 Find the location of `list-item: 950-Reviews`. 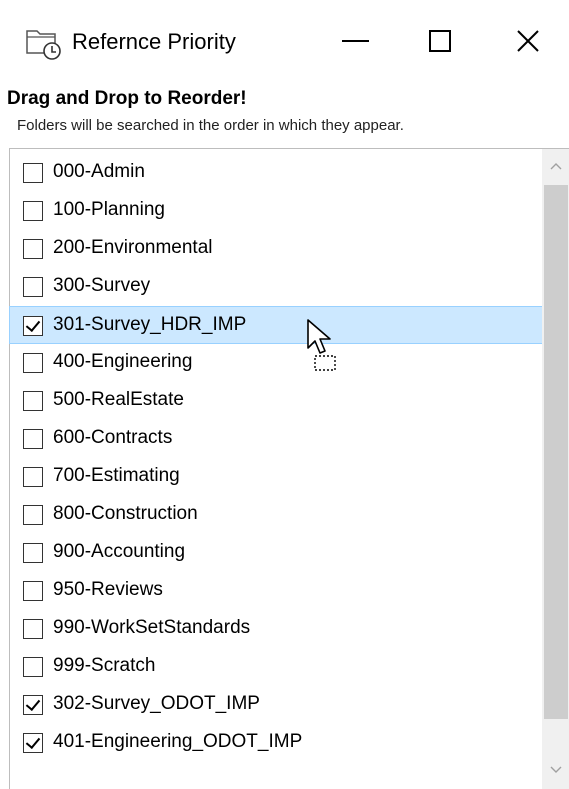

list-item: 950-Reviews is located at coordinates (274, 591).